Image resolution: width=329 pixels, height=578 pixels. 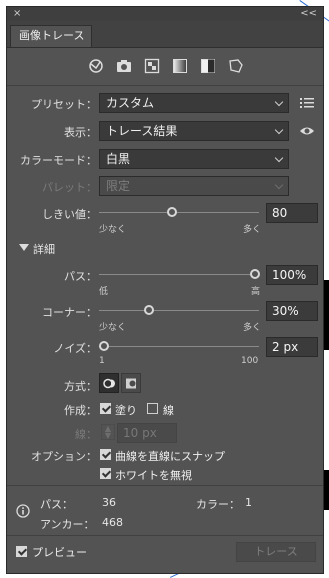 I want to click on corners-slider-knob, so click(x=149, y=310).